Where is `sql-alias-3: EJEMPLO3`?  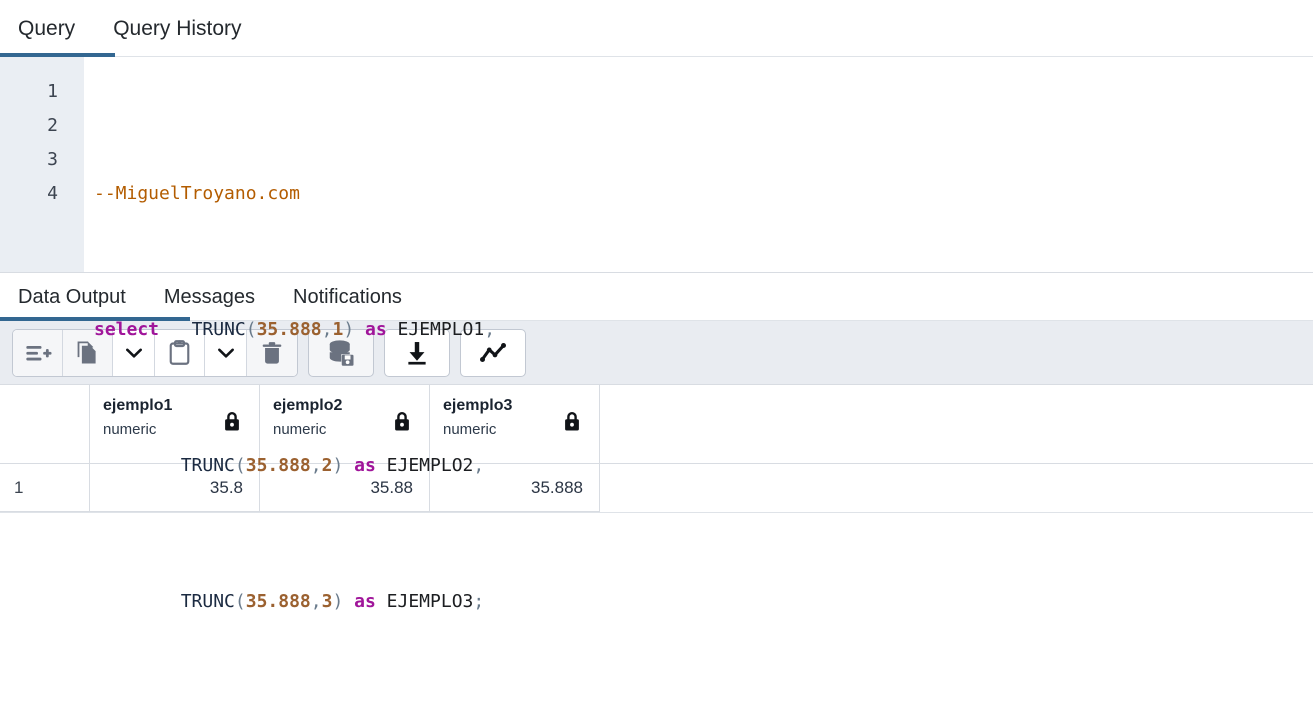
sql-alias-3: EJEMPLO3 is located at coordinates (430, 601).